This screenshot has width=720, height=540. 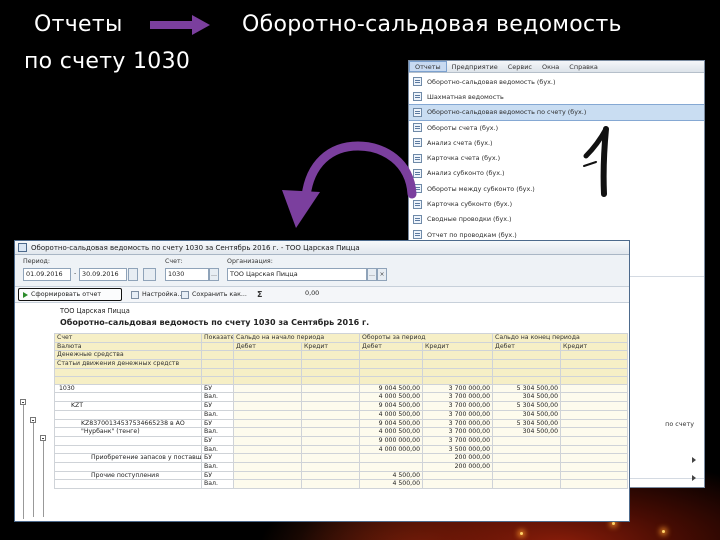 I want to click on period-from-field: 01.09.2016, so click(x=47, y=274).